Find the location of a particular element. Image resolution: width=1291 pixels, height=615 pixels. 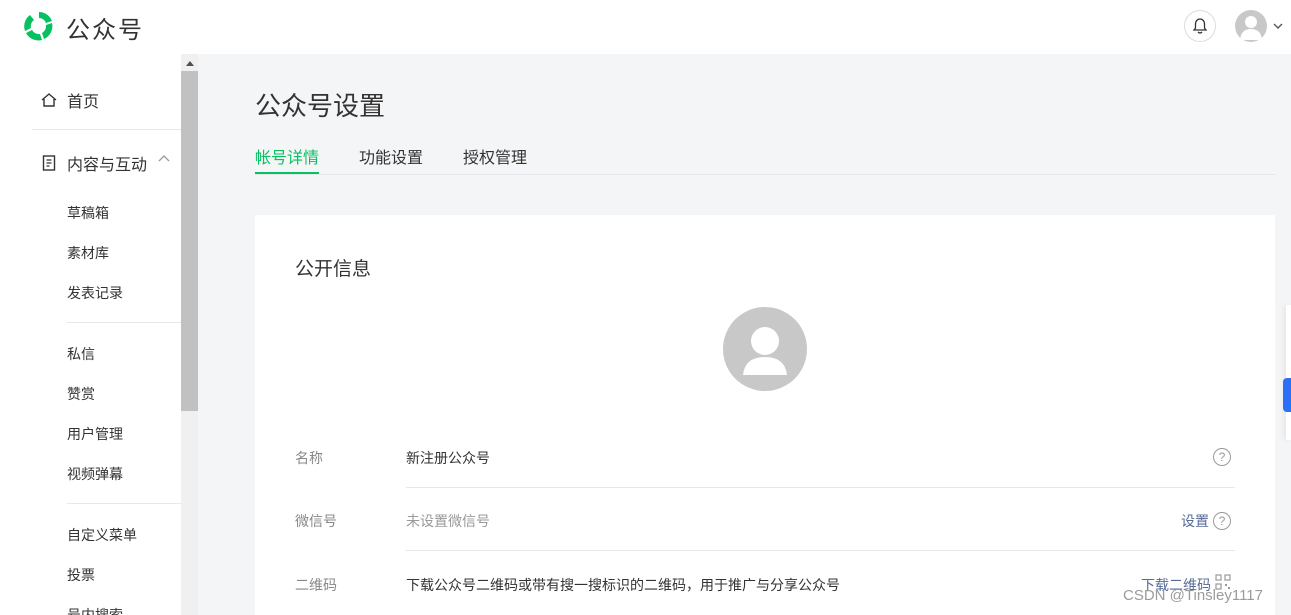

tab-feature-settings: 功能设置 is located at coordinates (391, 156).